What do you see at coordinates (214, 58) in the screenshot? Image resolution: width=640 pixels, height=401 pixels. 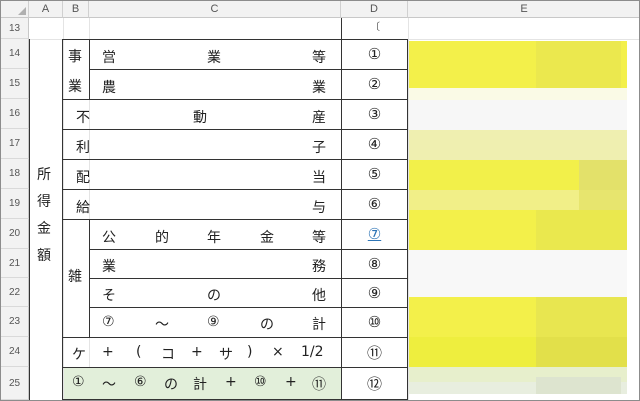 I see `label-eigyo: 業` at bounding box center [214, 58].